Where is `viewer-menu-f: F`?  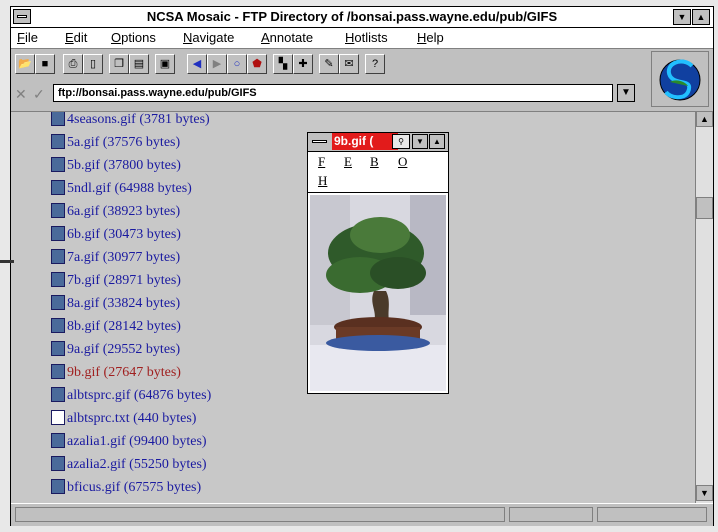
viewer-menu-f: F is located at coordinates (321, 162).